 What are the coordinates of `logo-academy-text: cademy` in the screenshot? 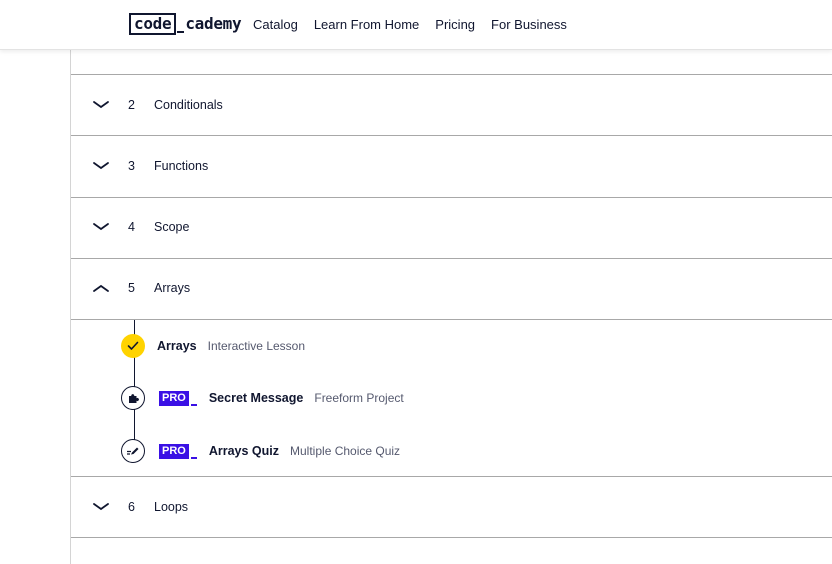 It's located at (213, 23).